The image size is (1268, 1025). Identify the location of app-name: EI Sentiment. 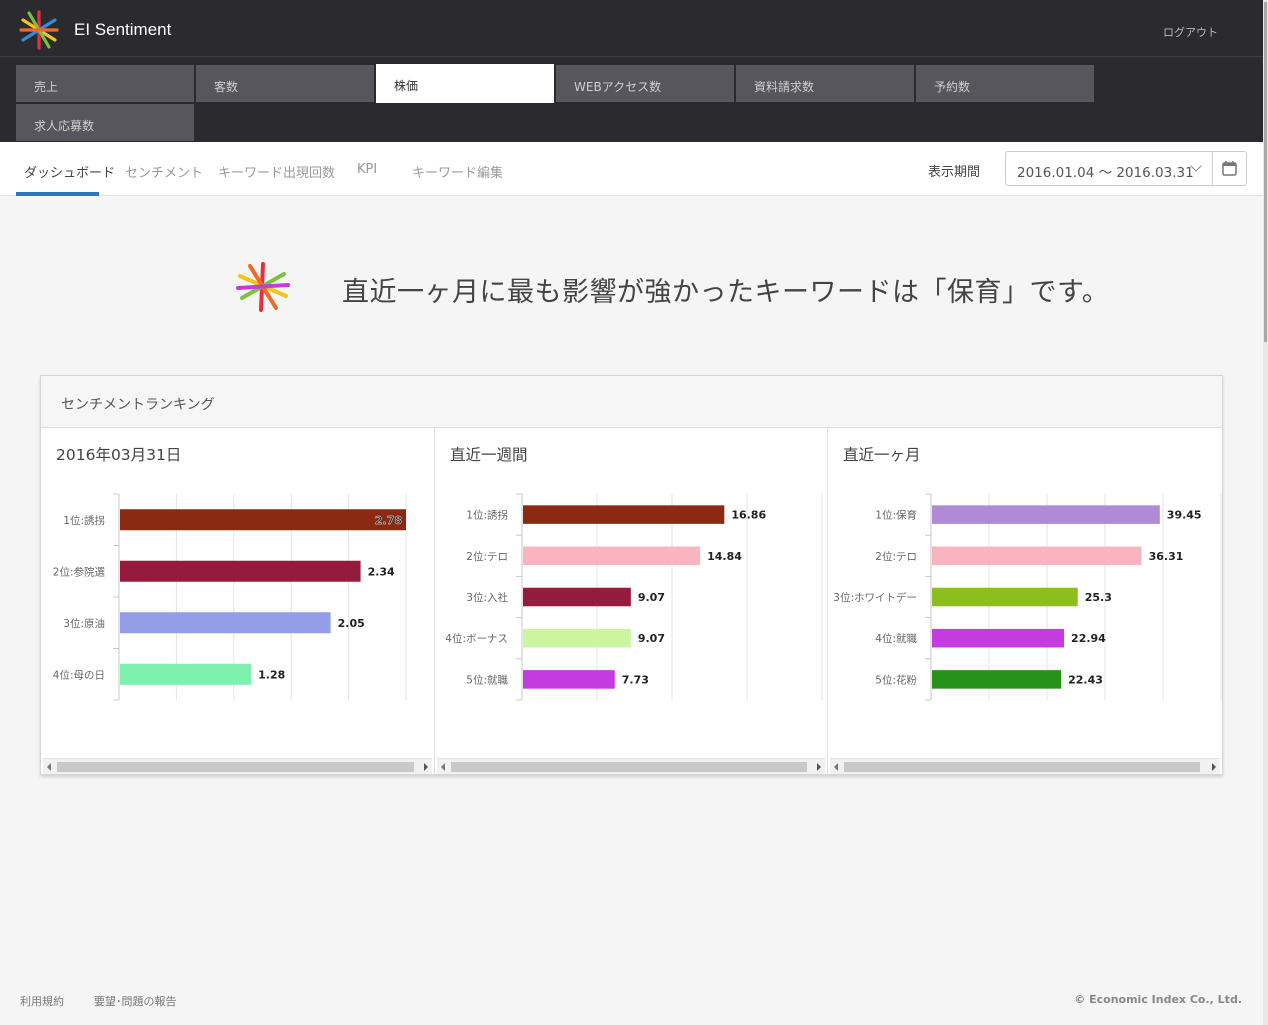
(123, 29).